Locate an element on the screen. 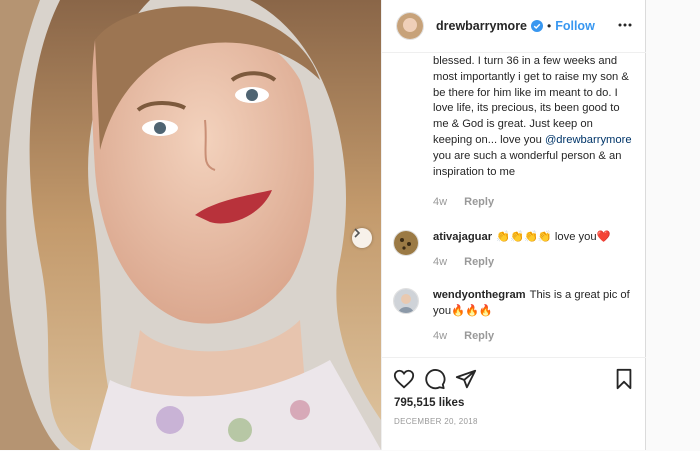 The height and width of the screenshot is (451, 700). comment-text: ativajaguar 👏👏👏👏 love you❤️ is located at coordinates (533, 238).